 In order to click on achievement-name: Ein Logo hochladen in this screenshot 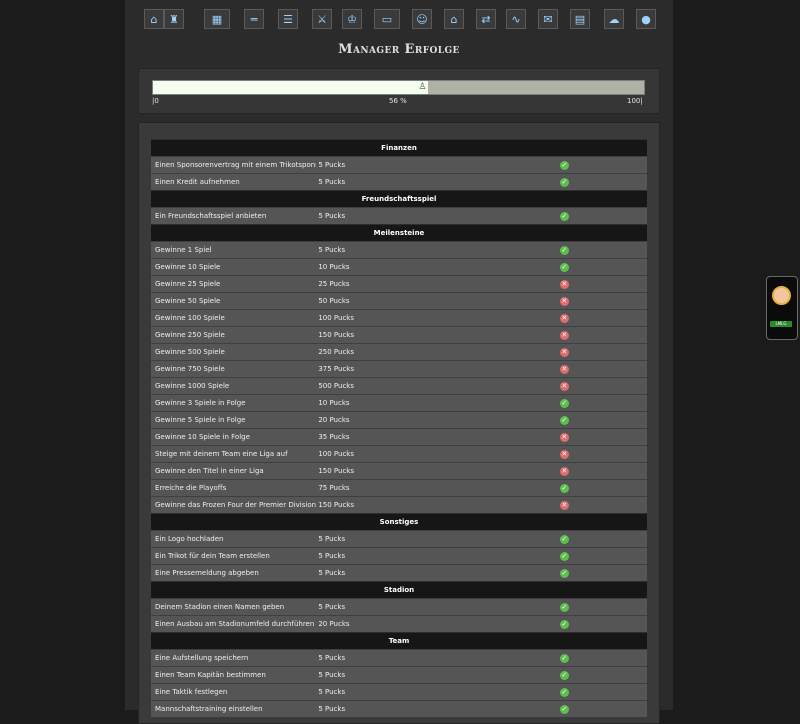, I will do `click(234, 539)`.